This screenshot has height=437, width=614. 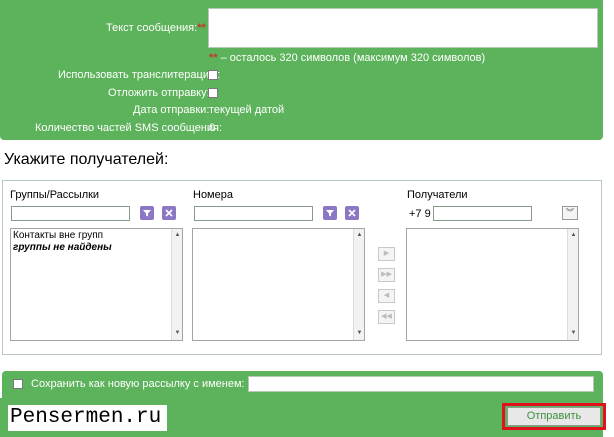 What do you see at coordinates (176, 284) in the screenshot?
I see `groups-scrollbar: ▲ ▼` at bounding box center [176, 284].